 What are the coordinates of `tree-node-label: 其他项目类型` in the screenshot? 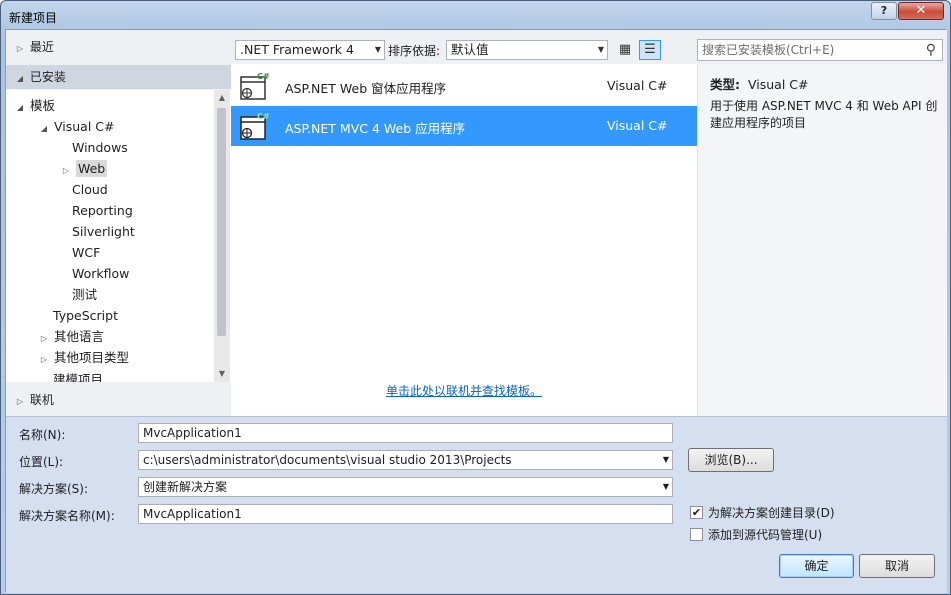 It's located at (91, 357).